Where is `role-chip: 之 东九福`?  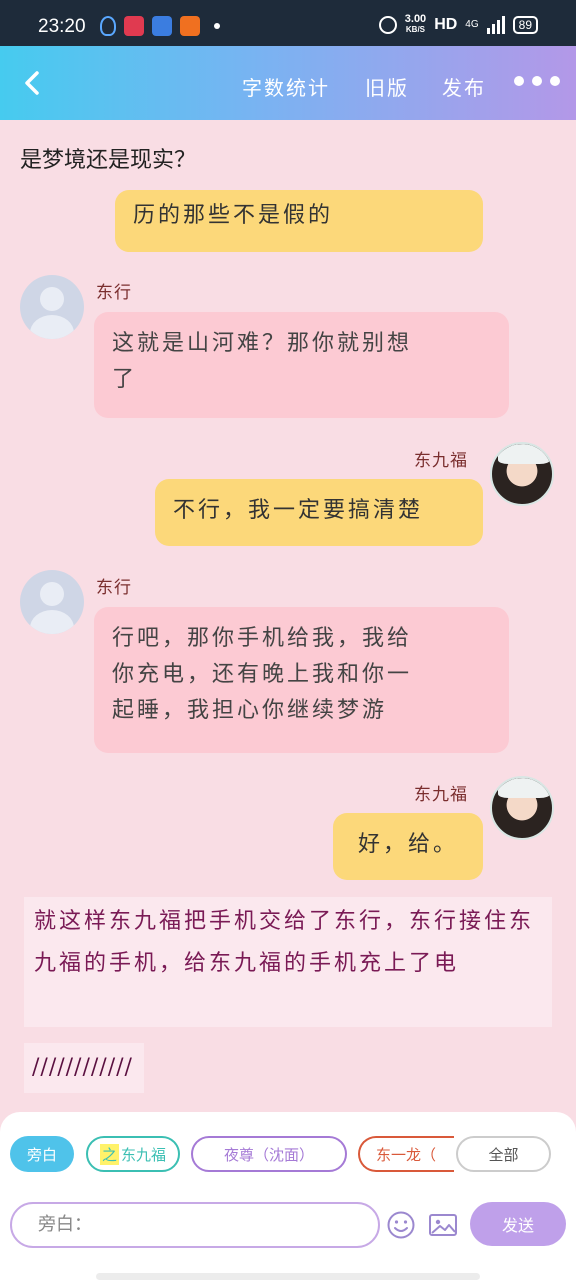 role-chip: 之 东九福 is located at coordinates (133, 1154).